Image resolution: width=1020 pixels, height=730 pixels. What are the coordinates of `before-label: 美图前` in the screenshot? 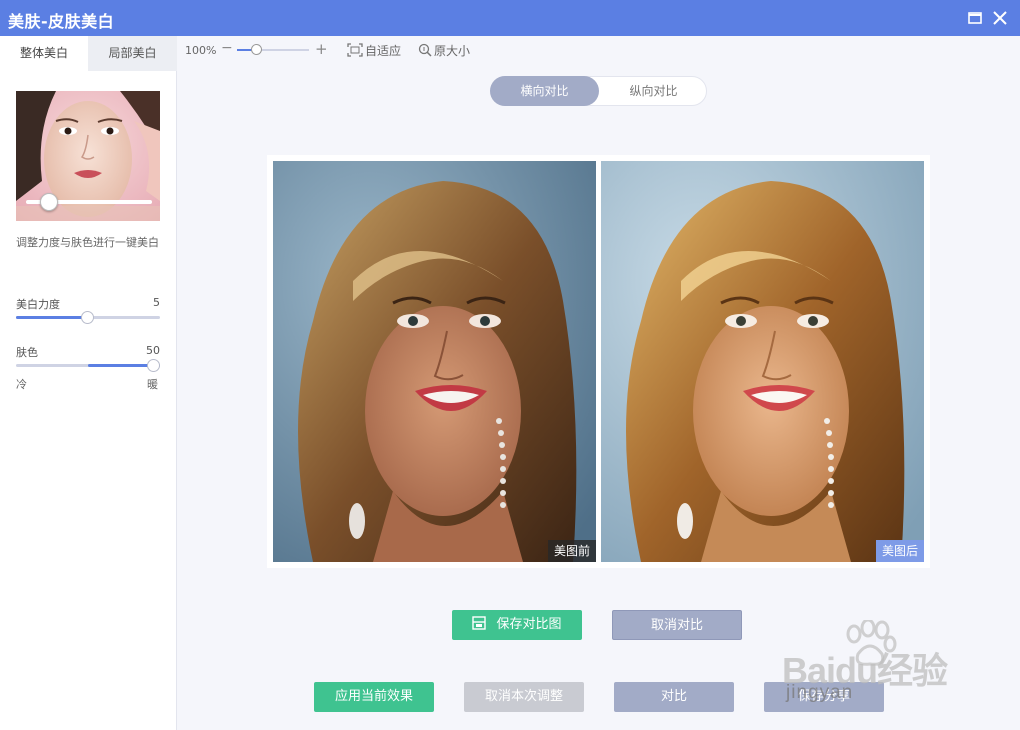 It's located at (571, 551).